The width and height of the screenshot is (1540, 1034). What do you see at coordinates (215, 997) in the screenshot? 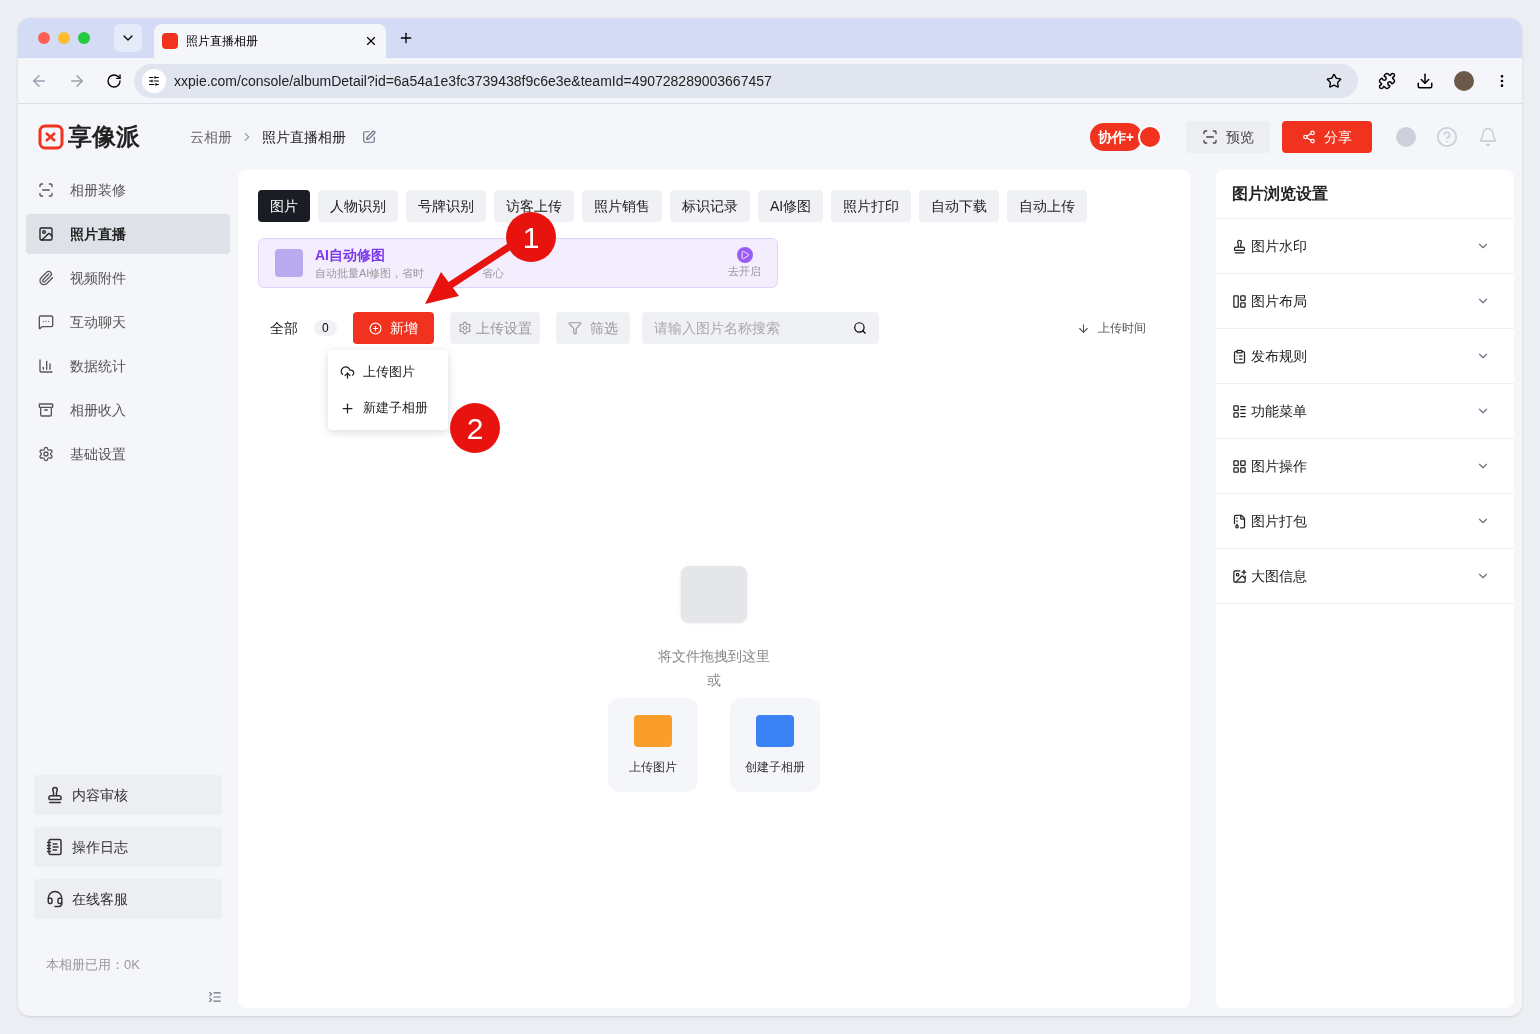
I see `collapse-icon` at bounding box center [215, 997].